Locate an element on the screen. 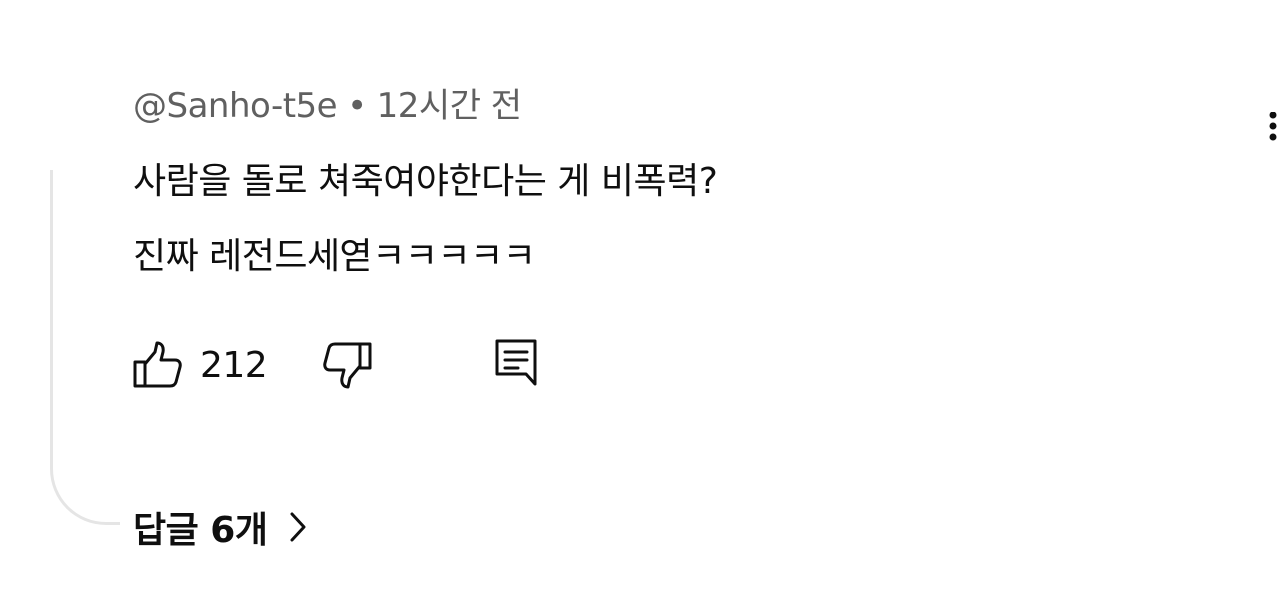  comment-header: @Sanho-t5e • 12시간 전 is located at coordinates (327, 102).